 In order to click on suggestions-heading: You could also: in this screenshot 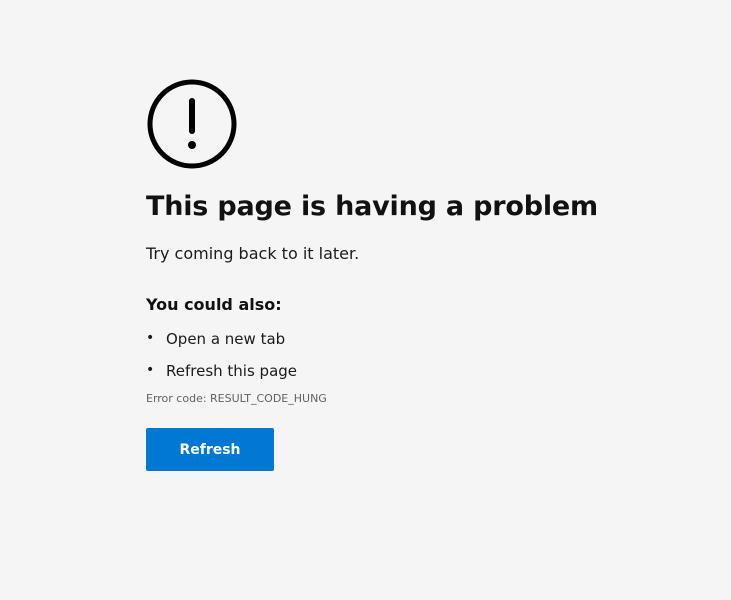, I will do `click(214, 304)`.